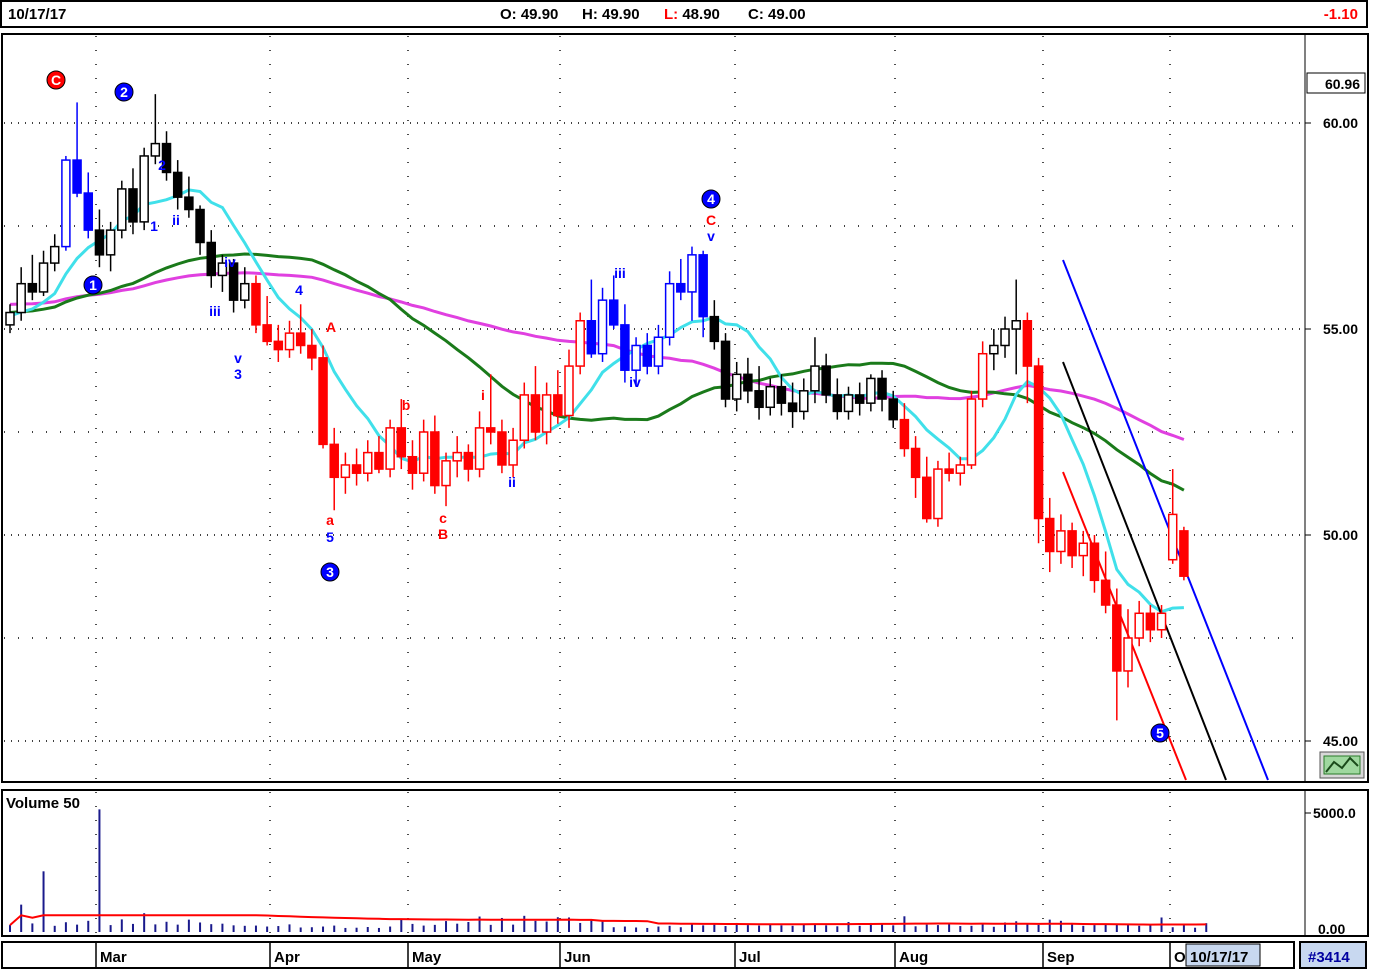 This screenshot has width=1400, height=970. What do you see at coordinates (443, 518) in the screenshot?
I see `wave-label: c` at bounding box center [443, 518].